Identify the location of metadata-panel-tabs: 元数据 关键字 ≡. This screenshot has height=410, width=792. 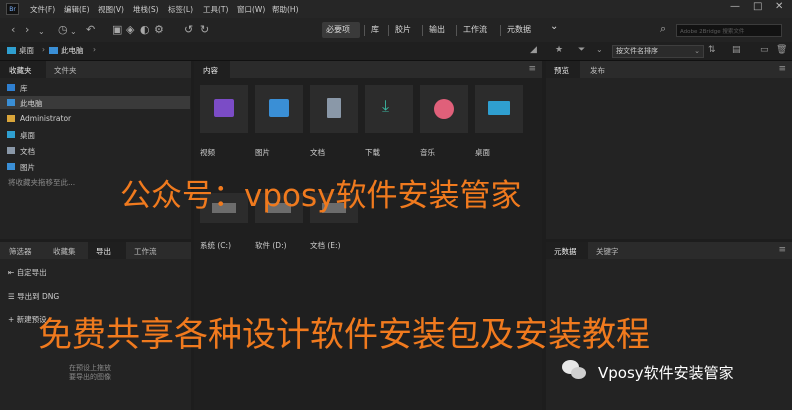
(669, 250).